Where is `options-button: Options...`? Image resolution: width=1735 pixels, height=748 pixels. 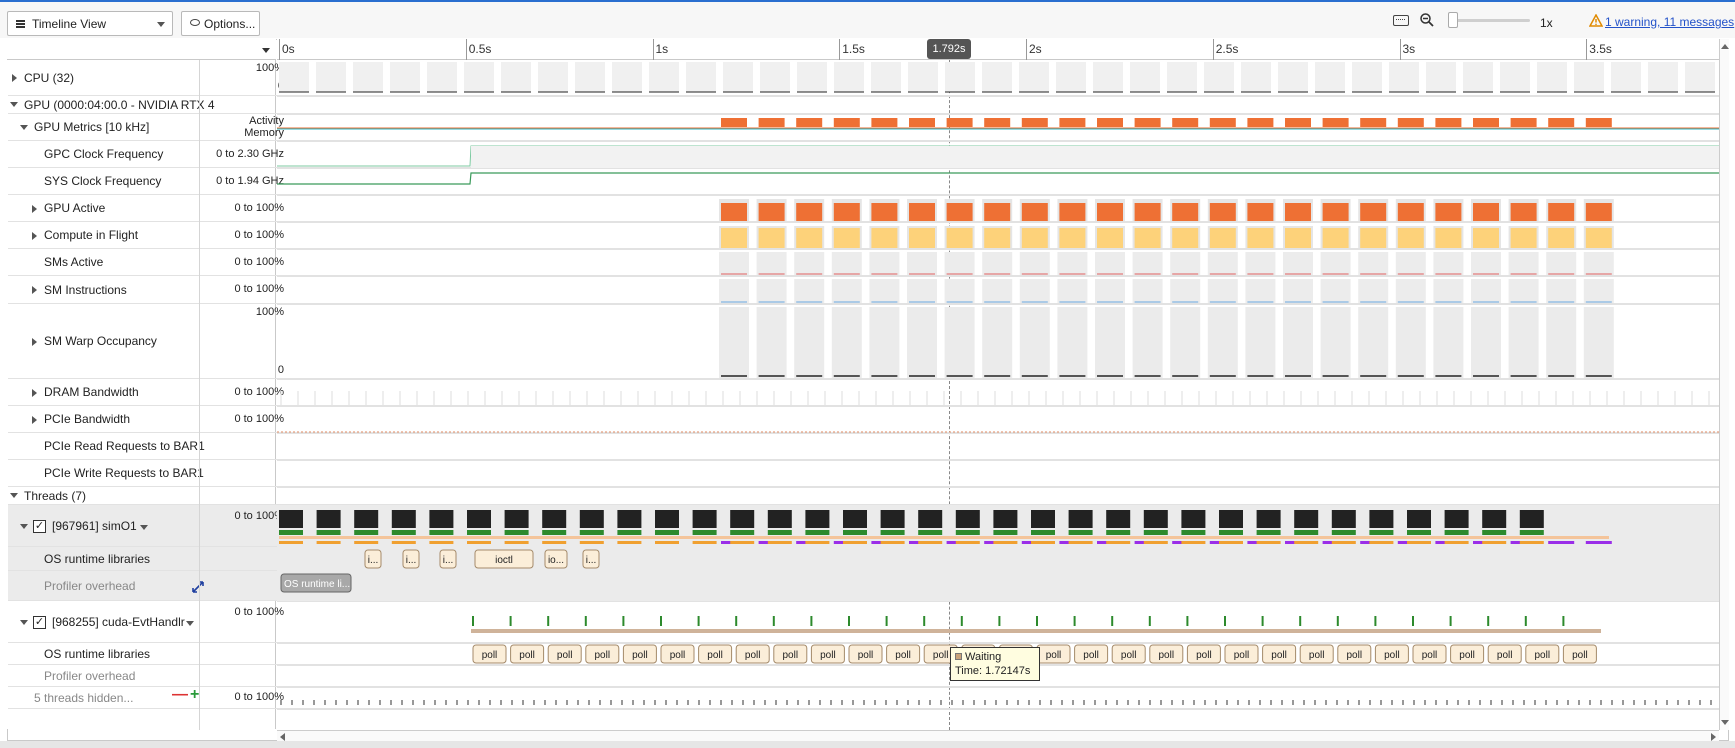 options-button: Options... is located at coordinates (220, 23).